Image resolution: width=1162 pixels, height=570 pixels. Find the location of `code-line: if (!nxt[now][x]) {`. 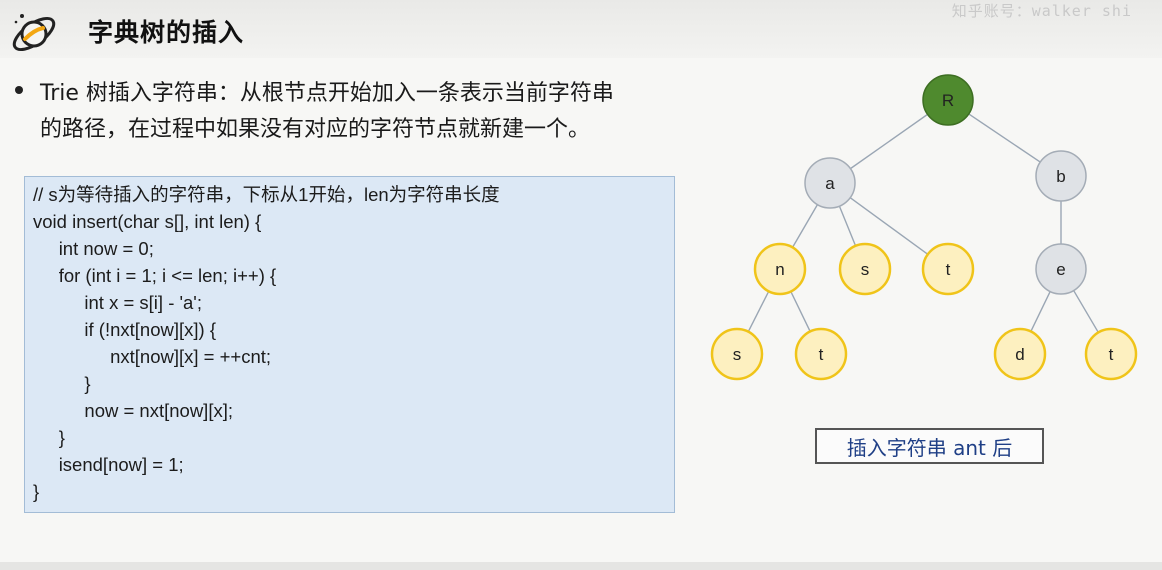

code-line: if (!nxt[now][x]) { is located at coordinates (124, 329).